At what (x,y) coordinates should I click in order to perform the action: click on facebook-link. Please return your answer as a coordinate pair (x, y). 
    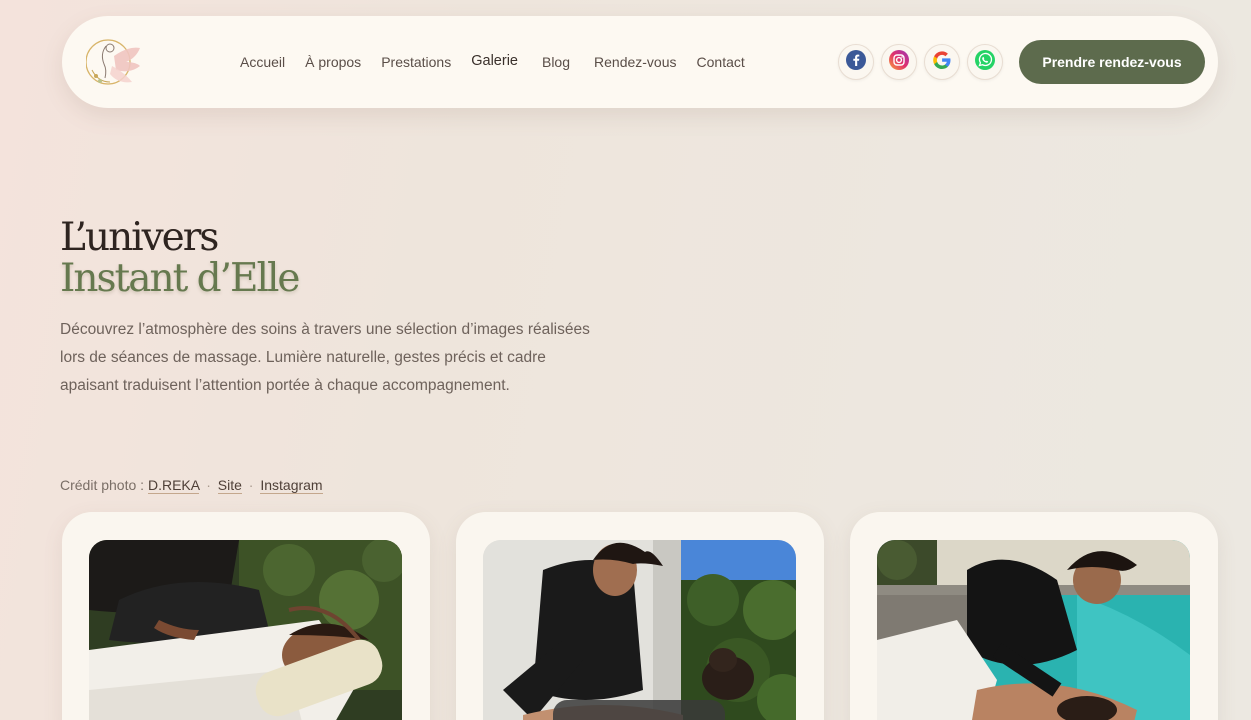
    Looking at the image, I should click on (856, 62).